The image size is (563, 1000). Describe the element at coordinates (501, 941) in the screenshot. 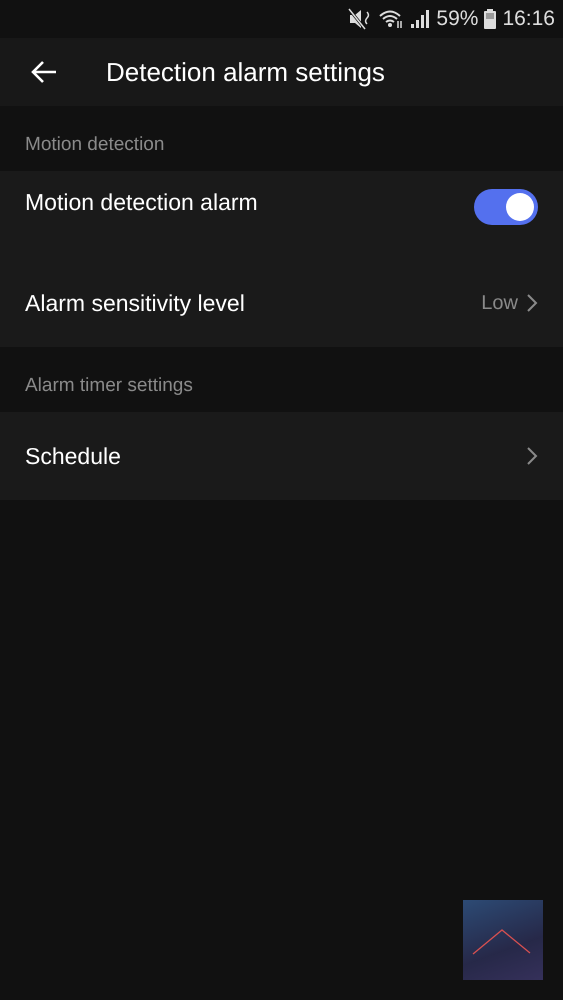

I see `chevron-up-icon` at that location.